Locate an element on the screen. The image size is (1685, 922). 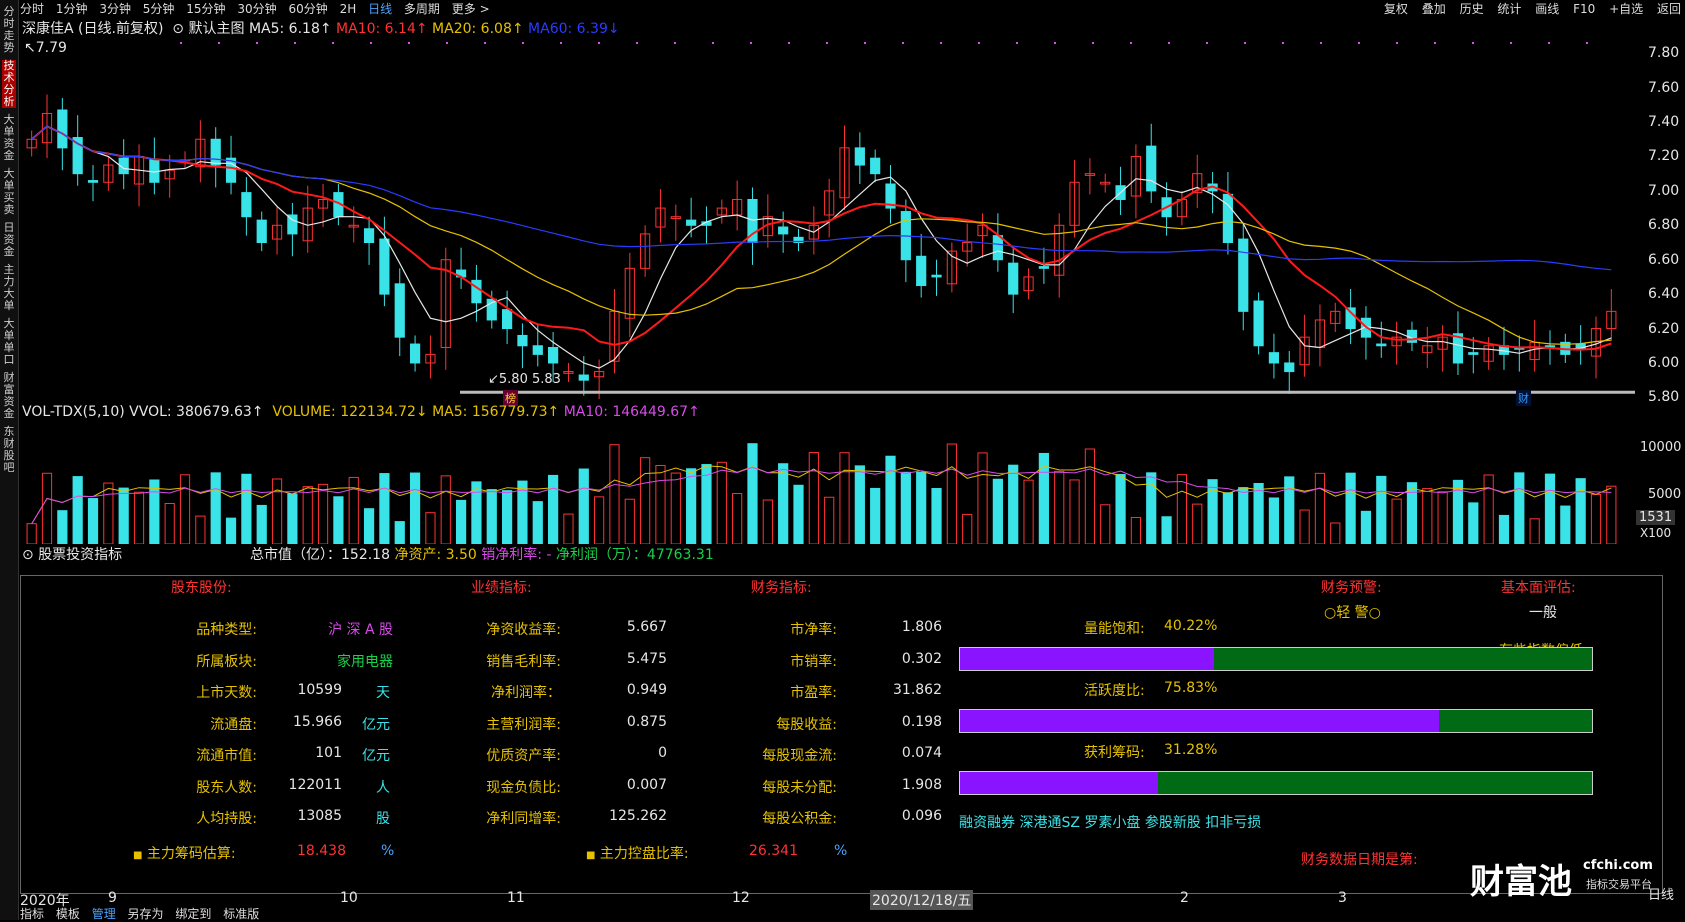
left-tab-bigtrade: 大单买卖 is located at coordinates (9, 192).